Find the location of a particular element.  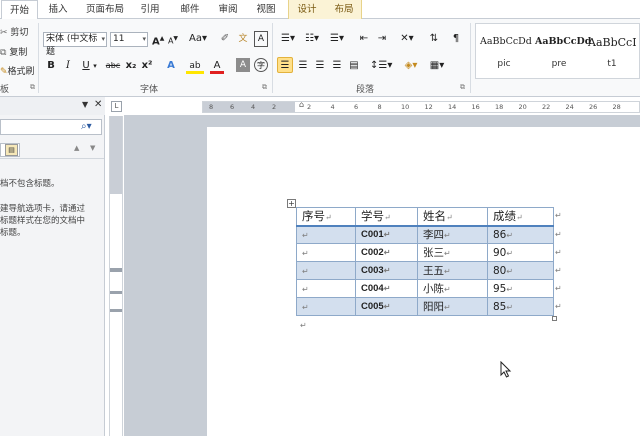

table-cell: 95↵ is located at coordinates (520, 288).